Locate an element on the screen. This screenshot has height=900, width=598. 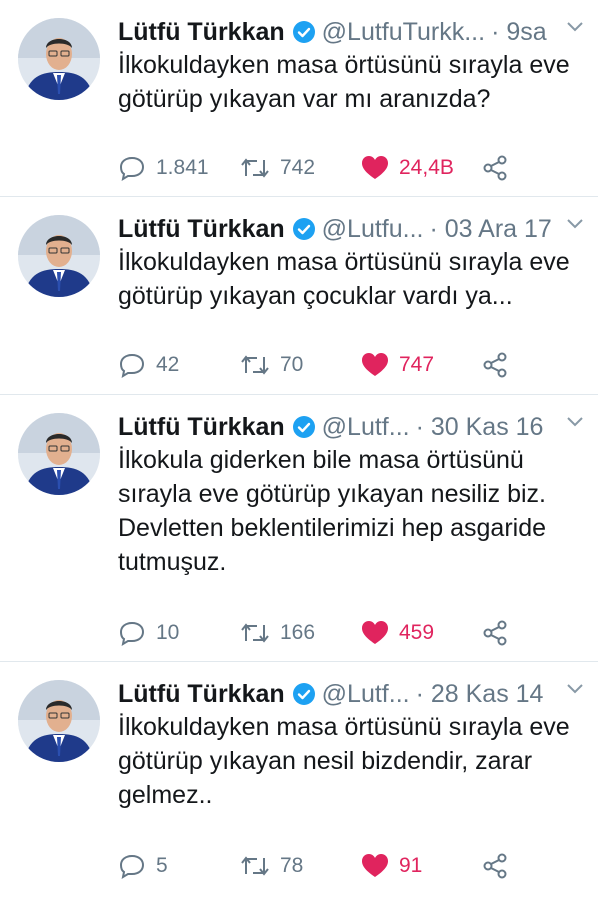
reply-button: 5 is located at coordinates (143, 866).